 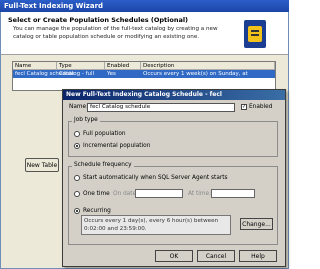 I want to click on one-time-radio, so click(x=77, y=194).